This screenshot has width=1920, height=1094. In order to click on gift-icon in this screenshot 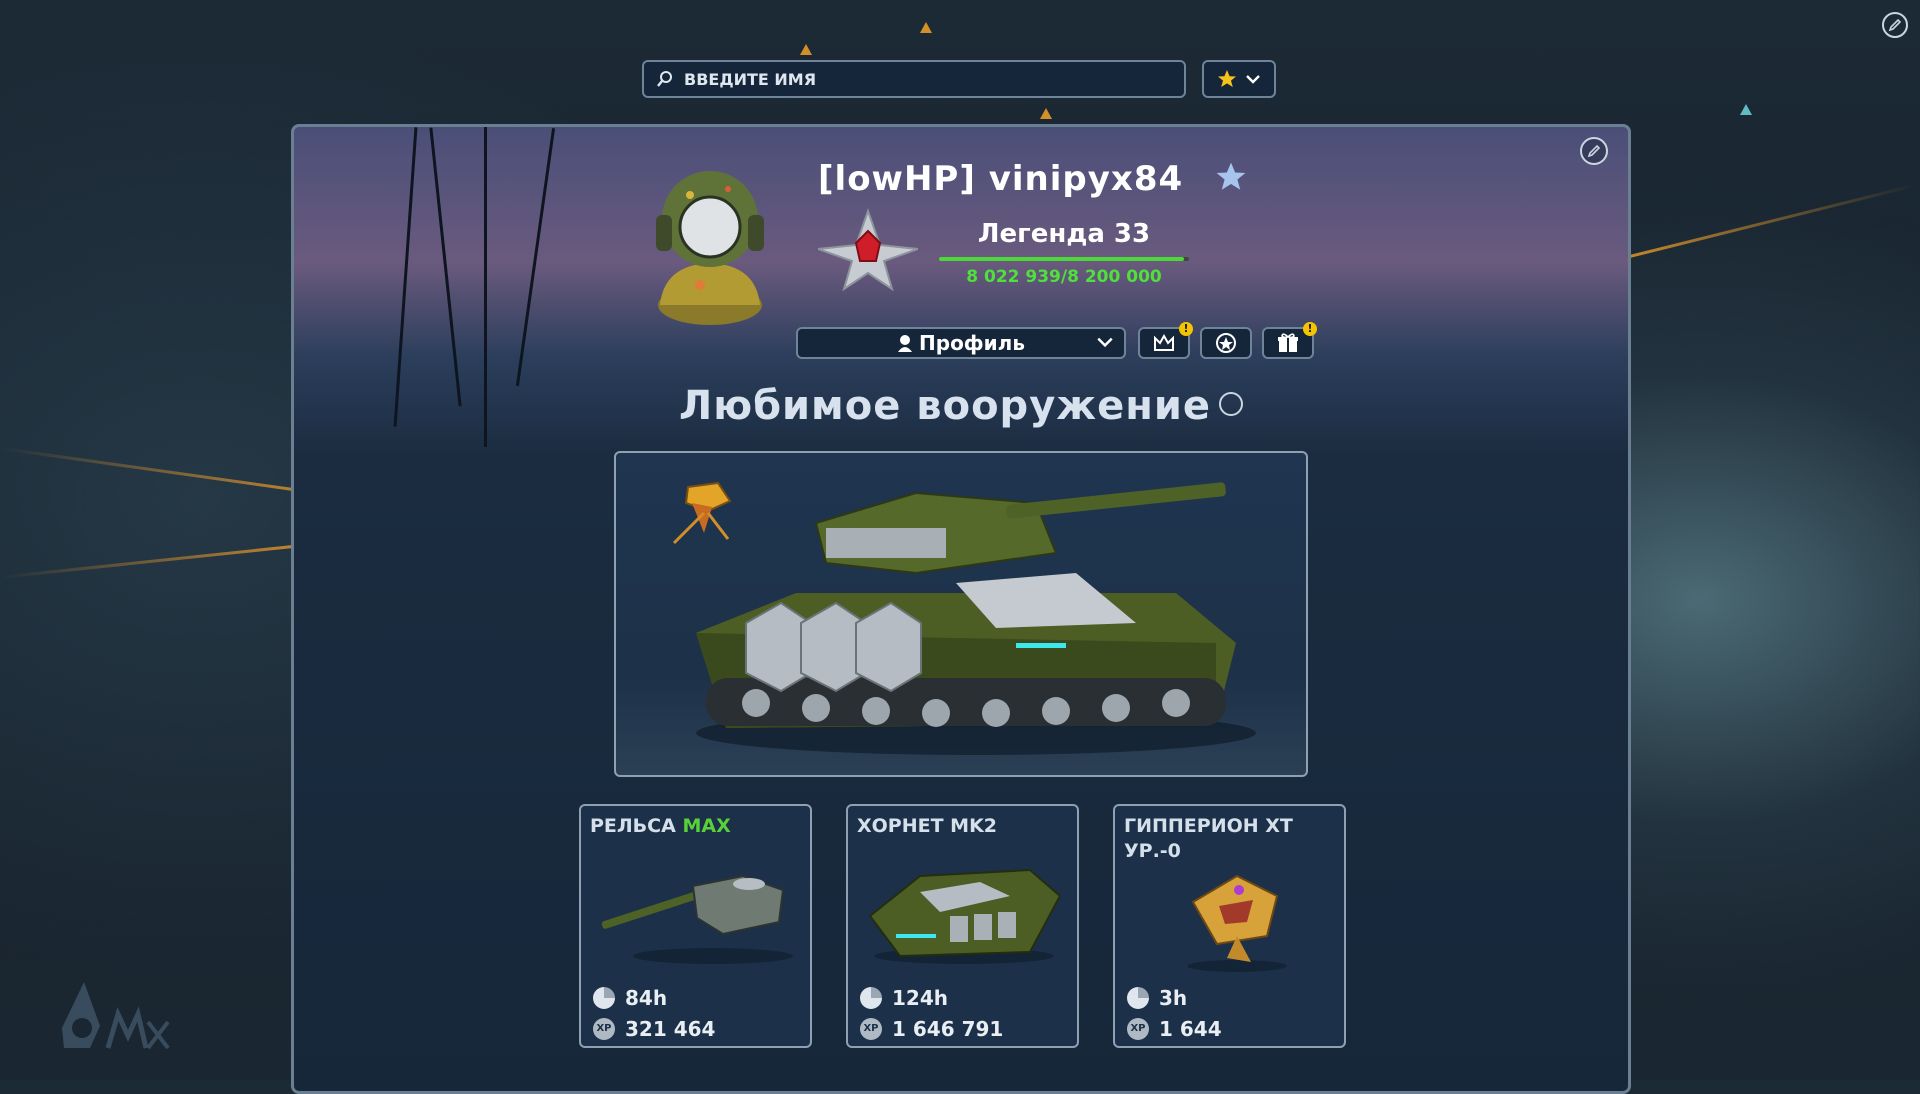, I will do `click(1288, 342)`.